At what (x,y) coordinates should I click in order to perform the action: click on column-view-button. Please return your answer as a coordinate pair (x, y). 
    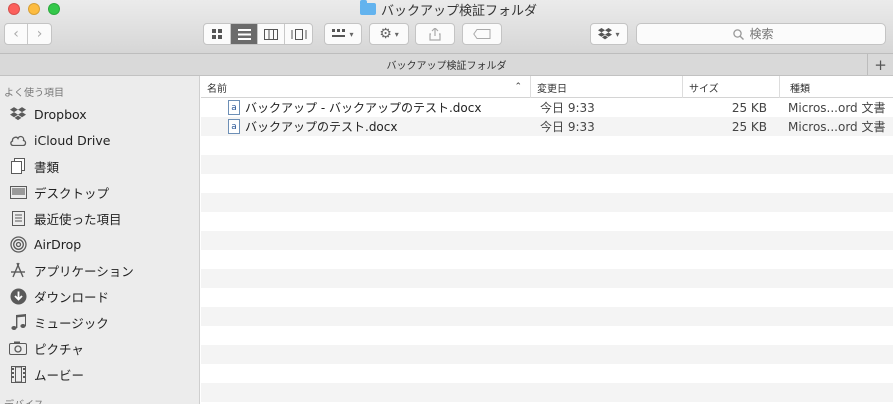
    Looking at the image, I should click on (271, 34).